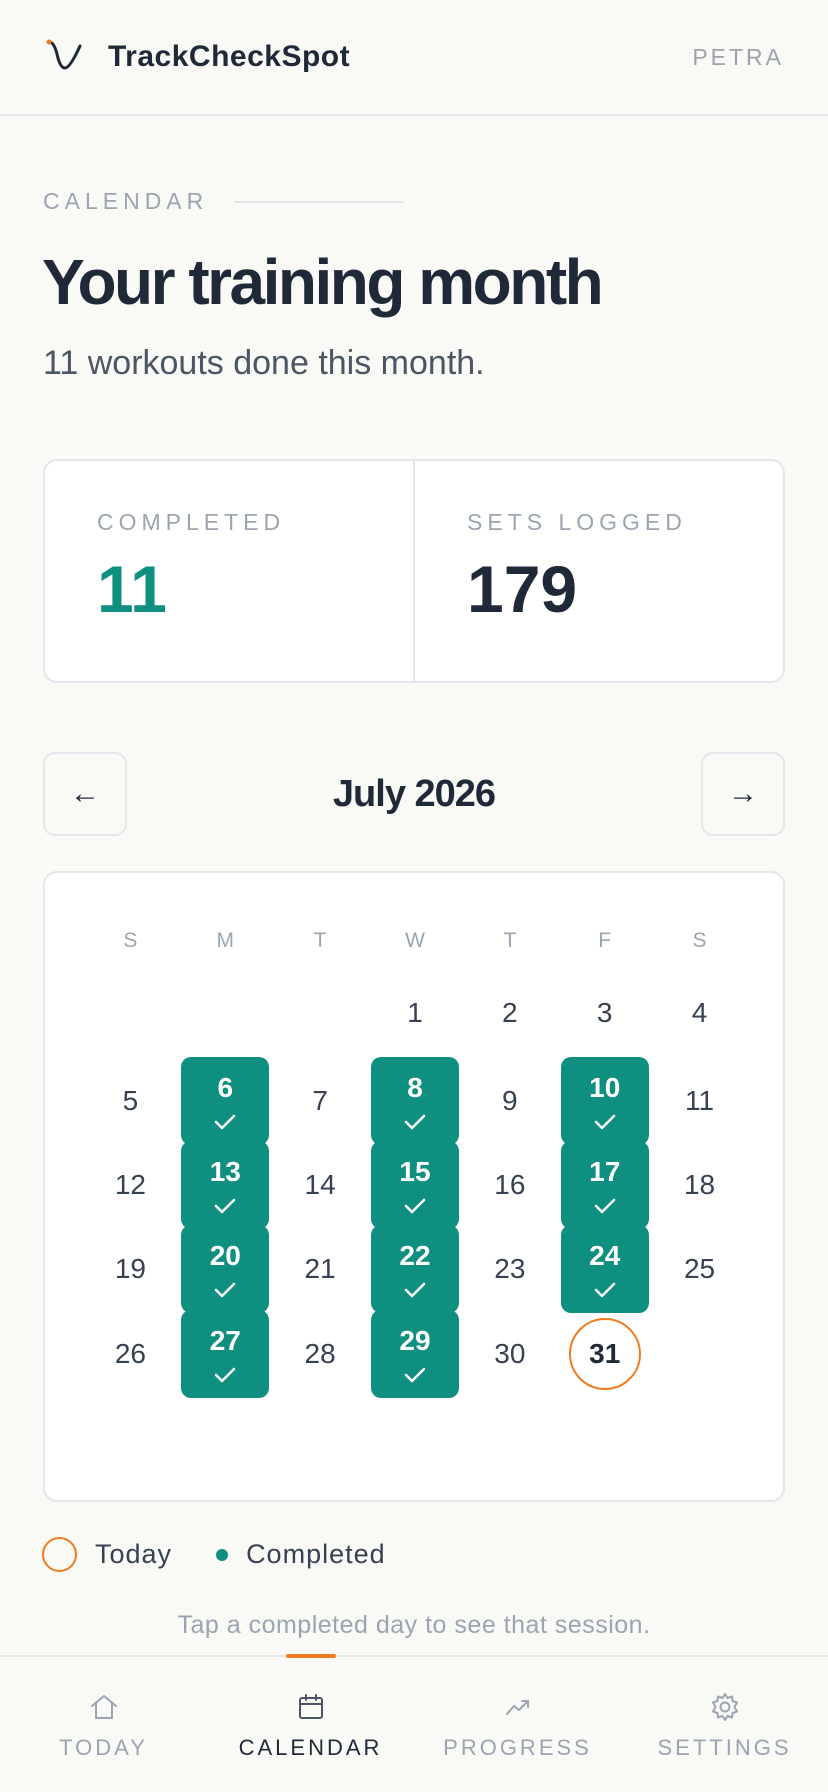 Image resolution: width=828 pixels, height=1792 pixels. I want to click on hint-text: Tap a completed day to see that session., so click(414, 1625).